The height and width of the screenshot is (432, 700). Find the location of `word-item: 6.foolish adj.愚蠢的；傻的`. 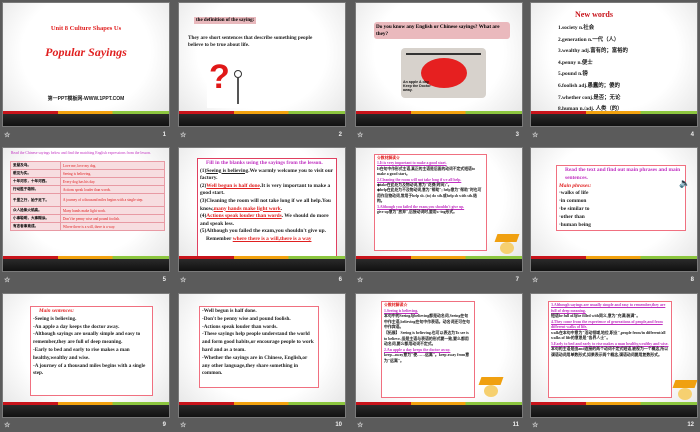

word-item: 6.foolish adj.愚蠢的；傻的 is located at coordinates (589, 85).